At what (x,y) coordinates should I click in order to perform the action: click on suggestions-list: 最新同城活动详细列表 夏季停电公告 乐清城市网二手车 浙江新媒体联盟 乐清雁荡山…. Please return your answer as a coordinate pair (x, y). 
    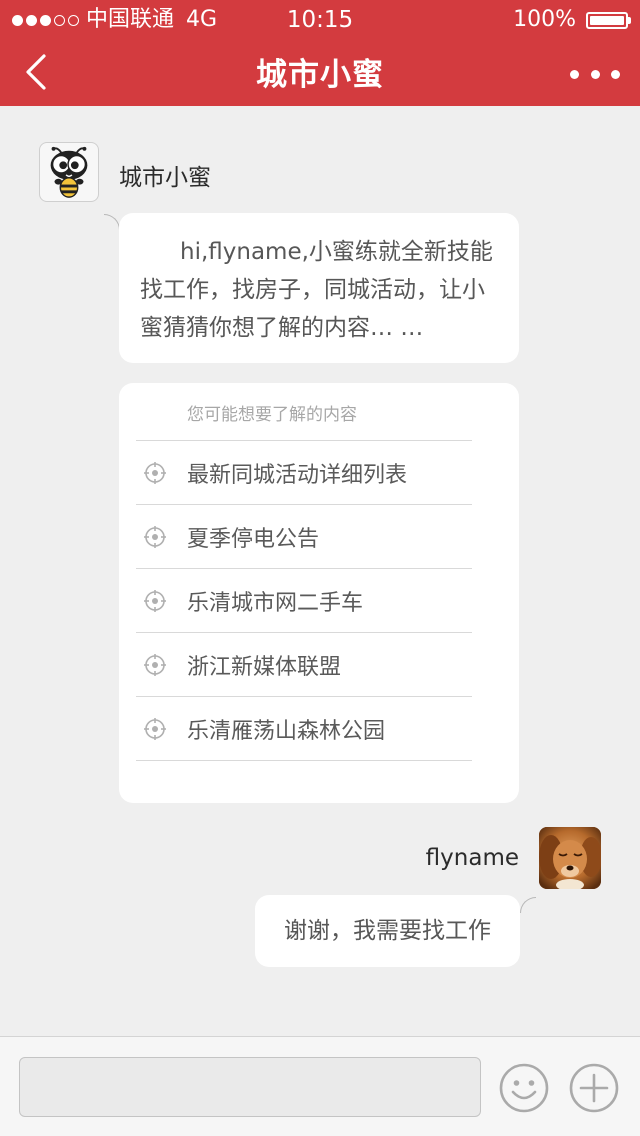
    Looking at the image, I should click on (304, 600).